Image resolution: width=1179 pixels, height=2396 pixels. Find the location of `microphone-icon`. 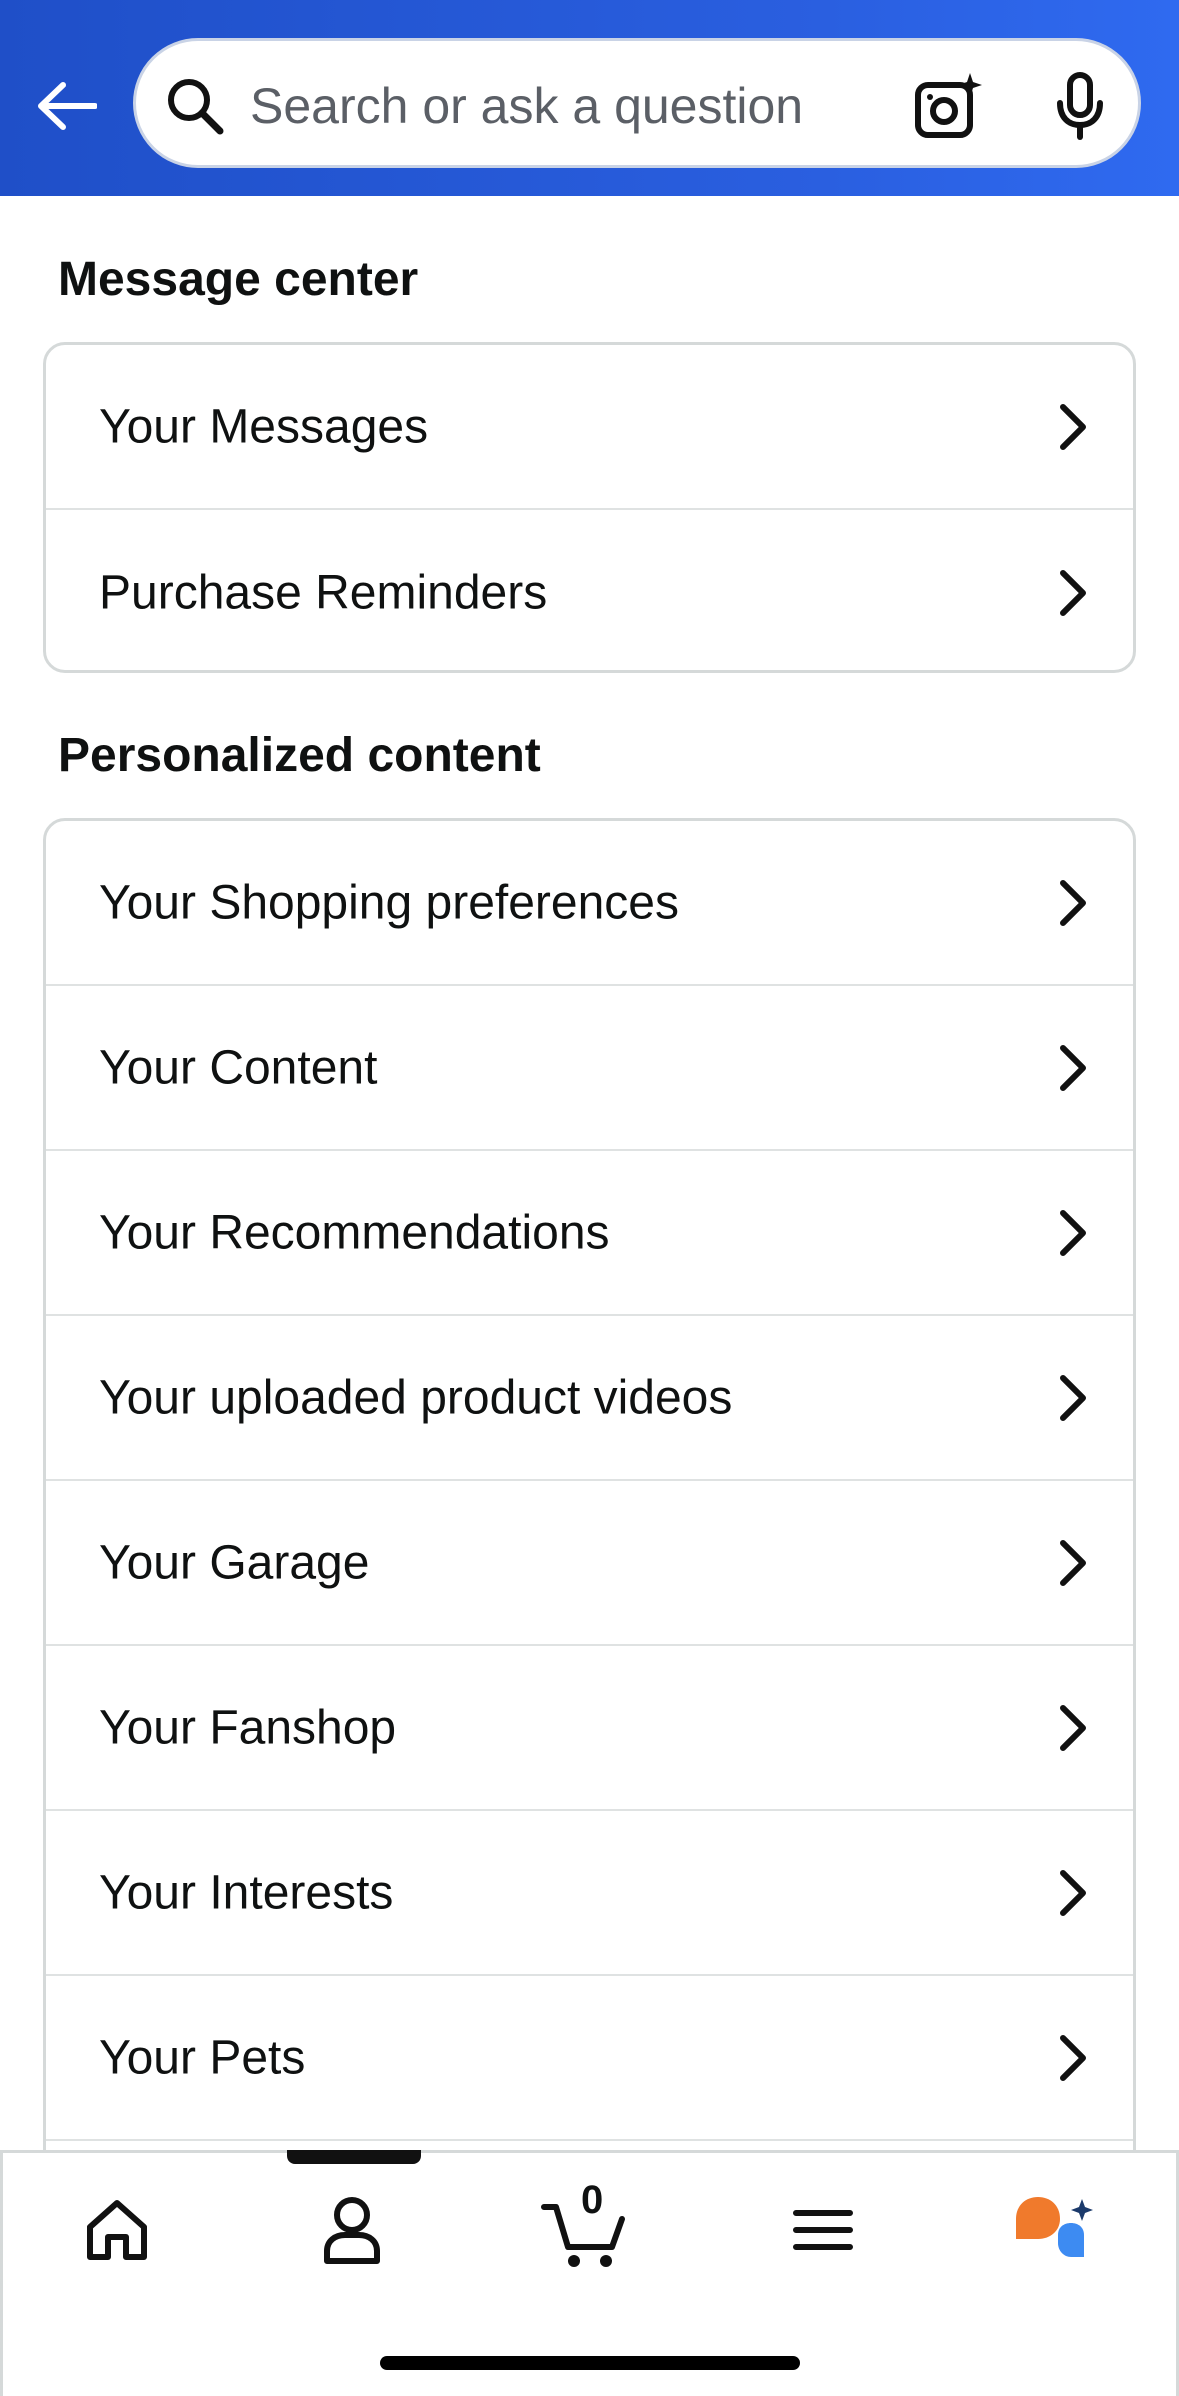

microphone-icon is located at coordinates (1080, 106).